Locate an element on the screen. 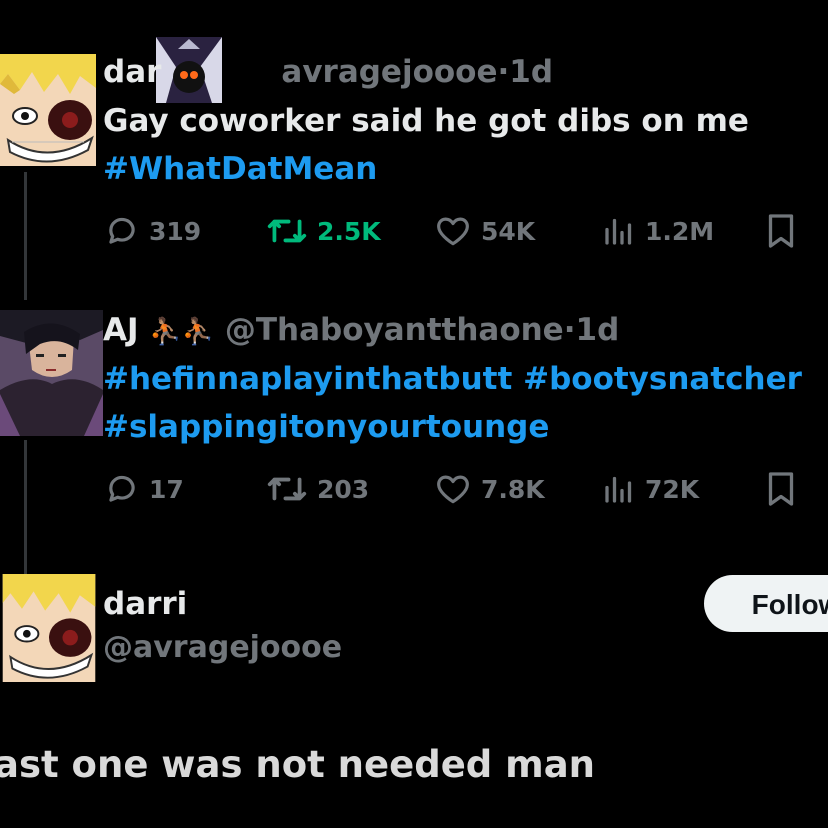  retweet-button: 2.5K is located at coordinates (323, 231).